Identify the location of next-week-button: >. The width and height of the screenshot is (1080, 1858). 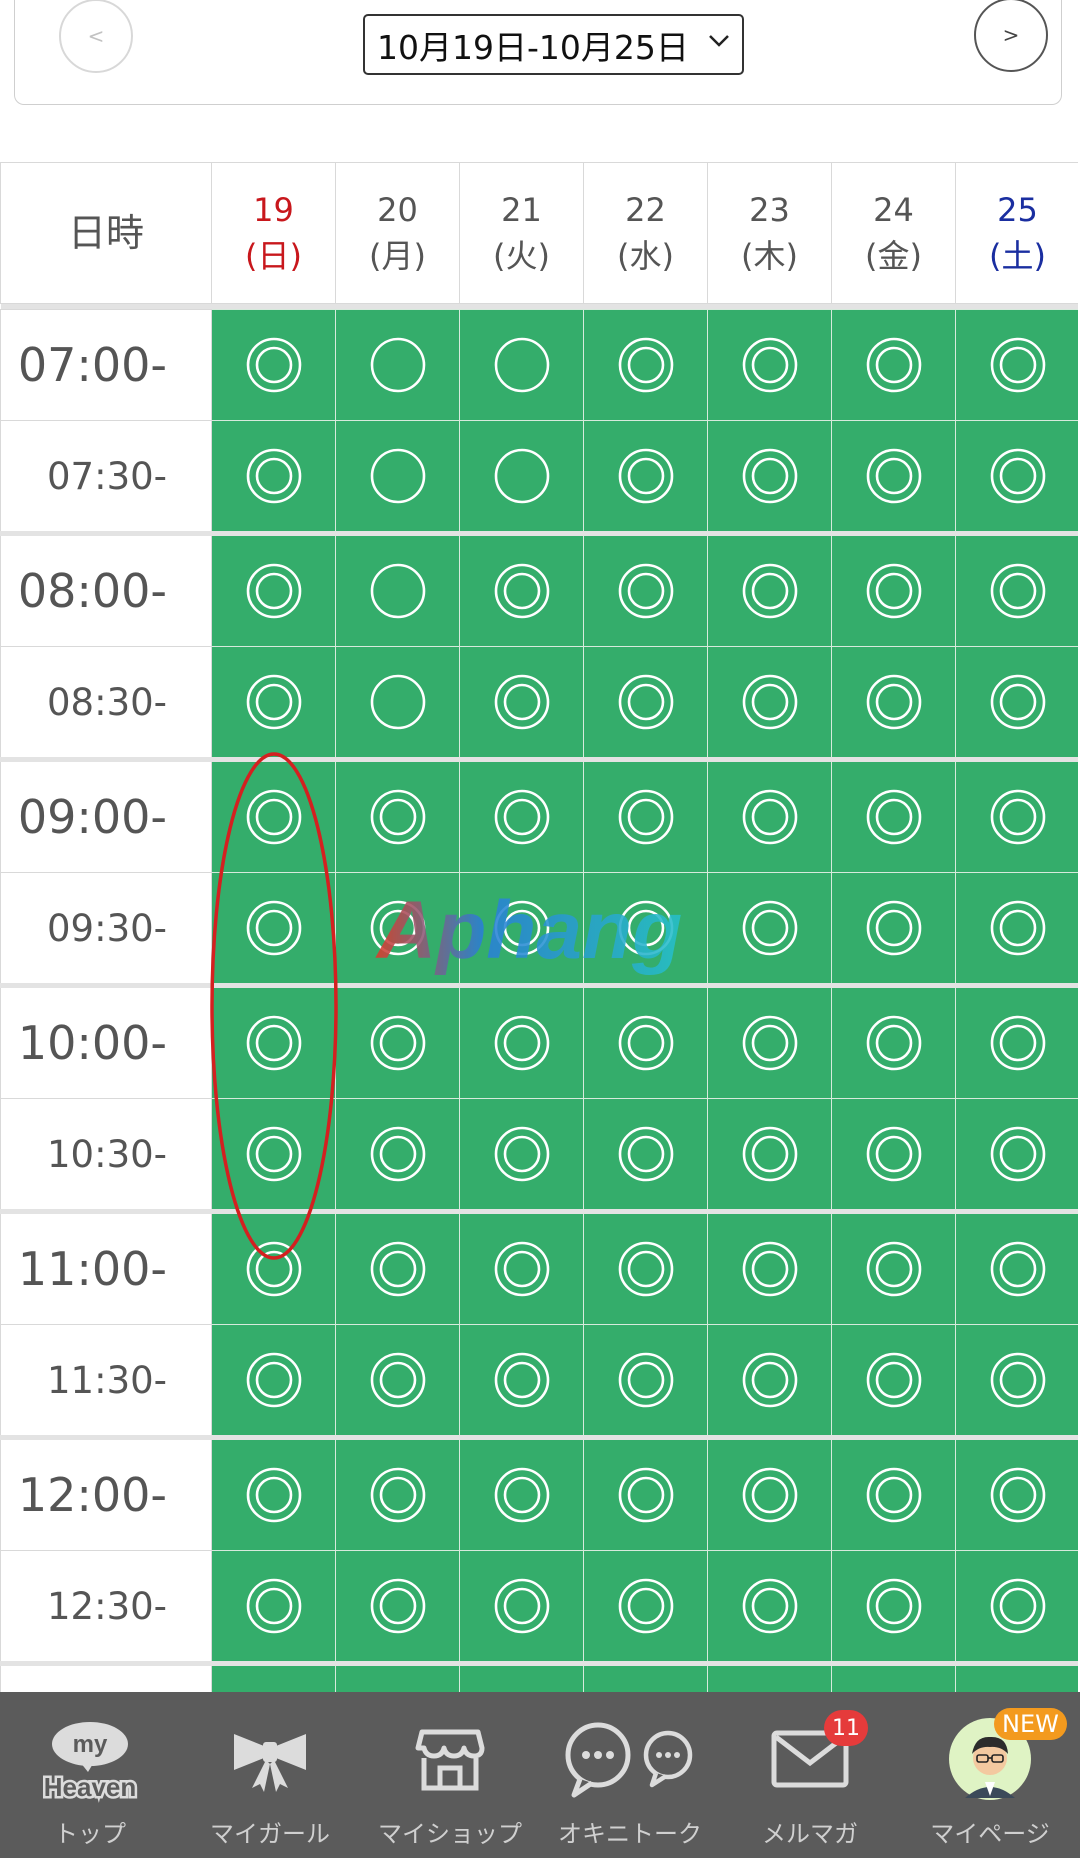
(1011, 36).